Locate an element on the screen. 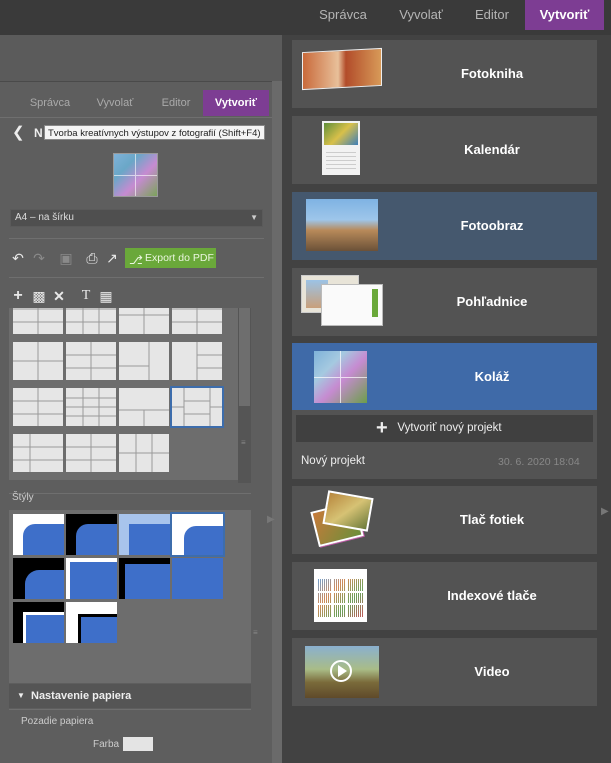 The image size is (611, 763). export-pdf-button: ⎇ Export do PDF is located at coordinates (170, 258).